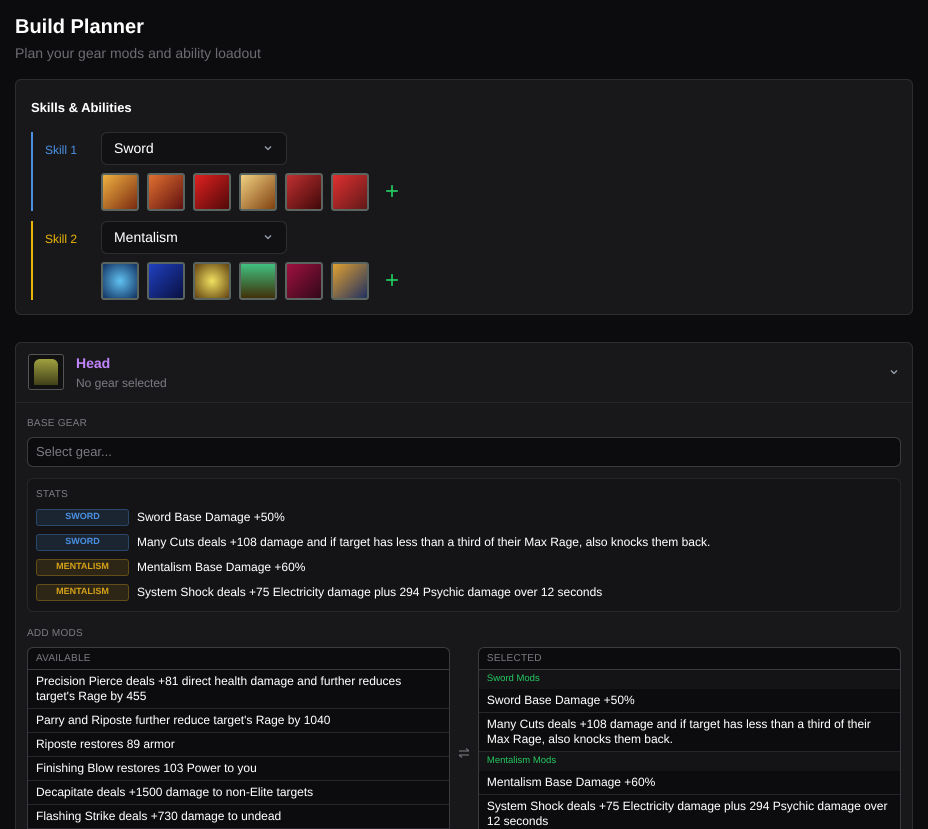 This screenshot has height=829, width=928. I want to click on stat-text: System Shock deals +75 Electricity damage plus 294 Psychic damage over 12 seconds, so click(369, 592).